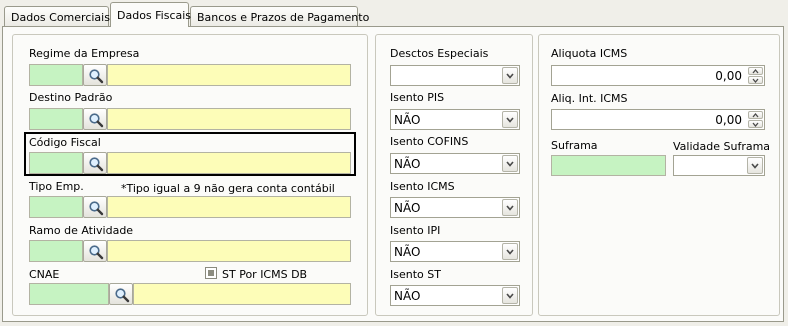  What do you see at coordinates (455, 207) in the screenshot?
I see `isento-icms-select: NÃO` at bounding box center [455, 207].